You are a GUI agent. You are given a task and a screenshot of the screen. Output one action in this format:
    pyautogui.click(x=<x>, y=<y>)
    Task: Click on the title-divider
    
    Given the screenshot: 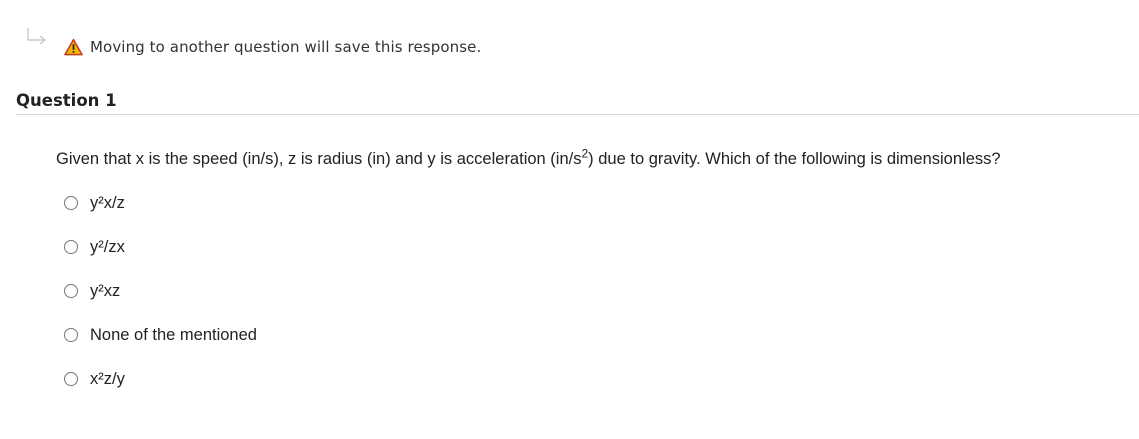 What is the action you would take?
    pyautogui.click(x=577, y=114)
    